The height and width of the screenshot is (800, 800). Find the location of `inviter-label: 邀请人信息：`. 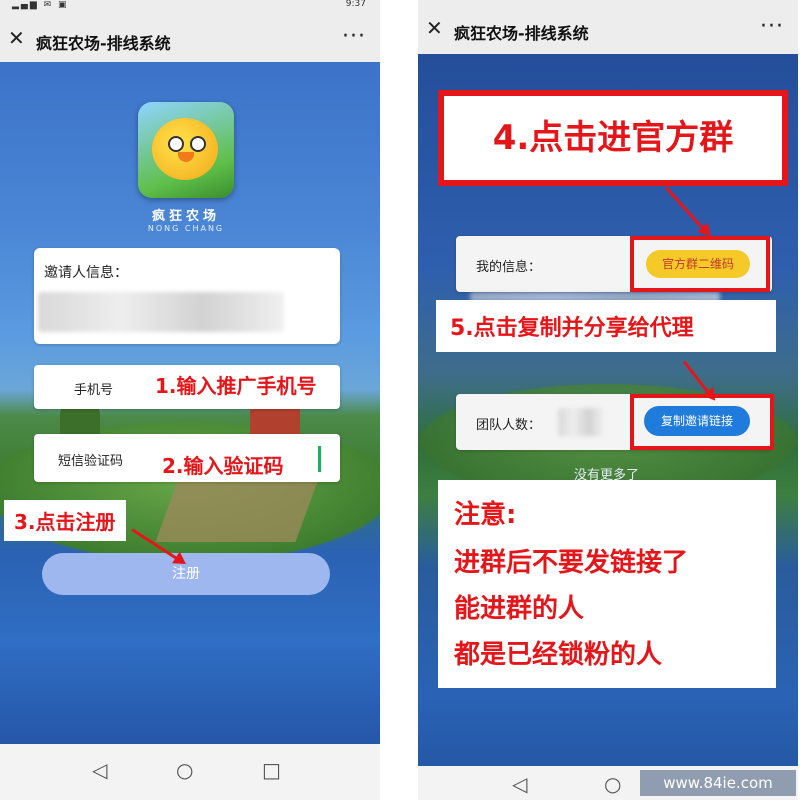

inviter-label: 邀请人信息： is located at coordinates (86, 273).